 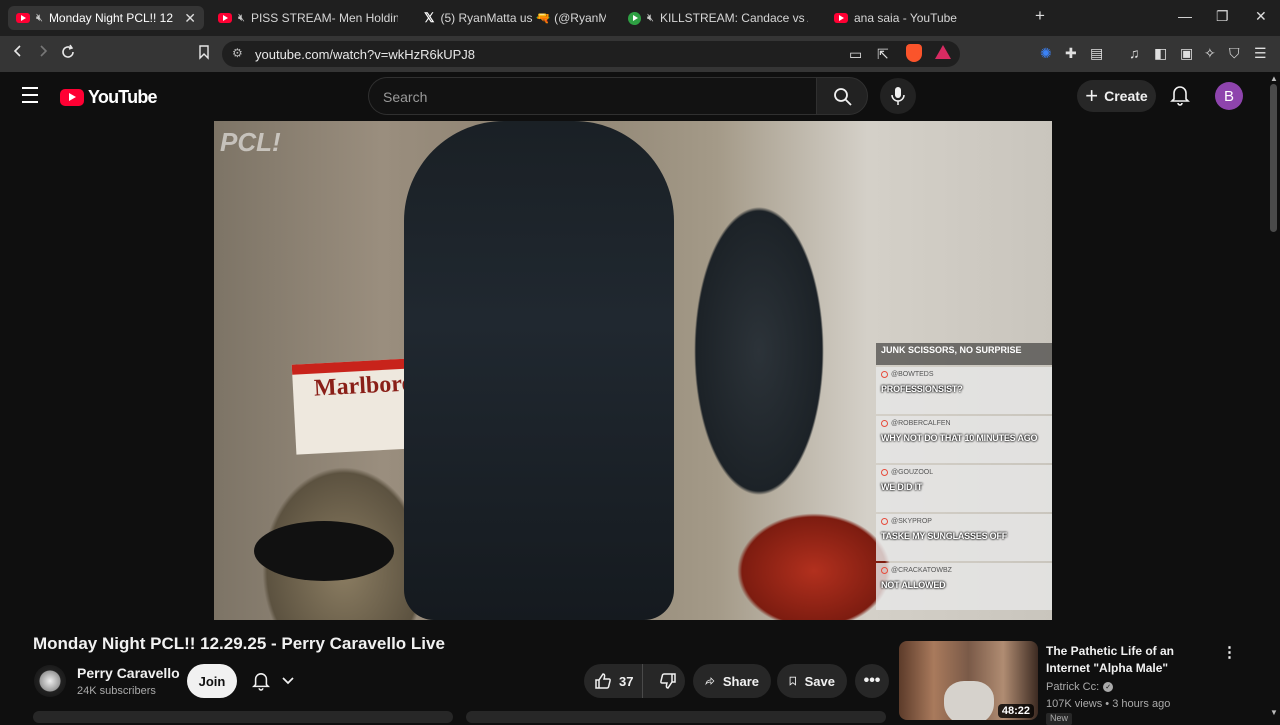 I want to click on chat-username: @BOWTEDS, so click(x=912, y=374).